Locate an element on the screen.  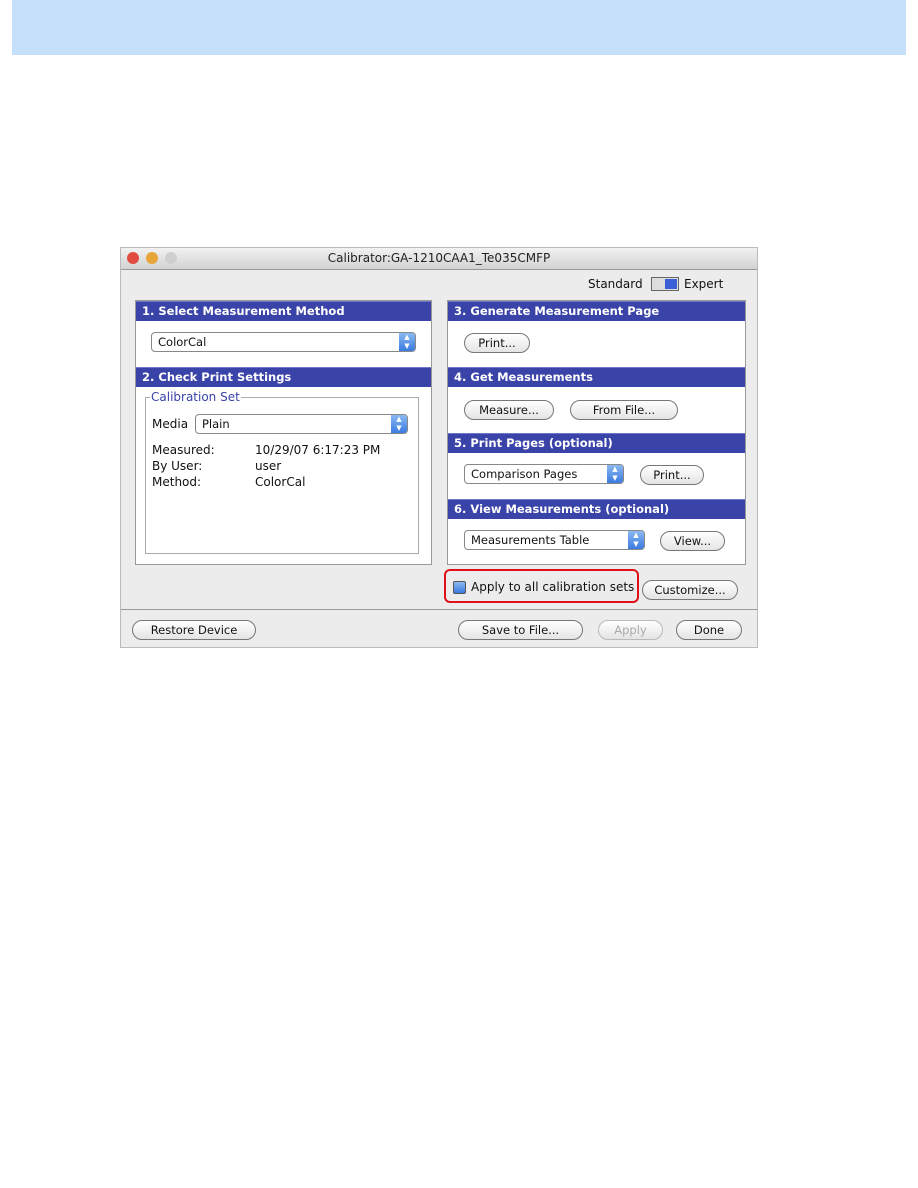
pages-value: Comparison Pages is located at coordinates (524, 474).